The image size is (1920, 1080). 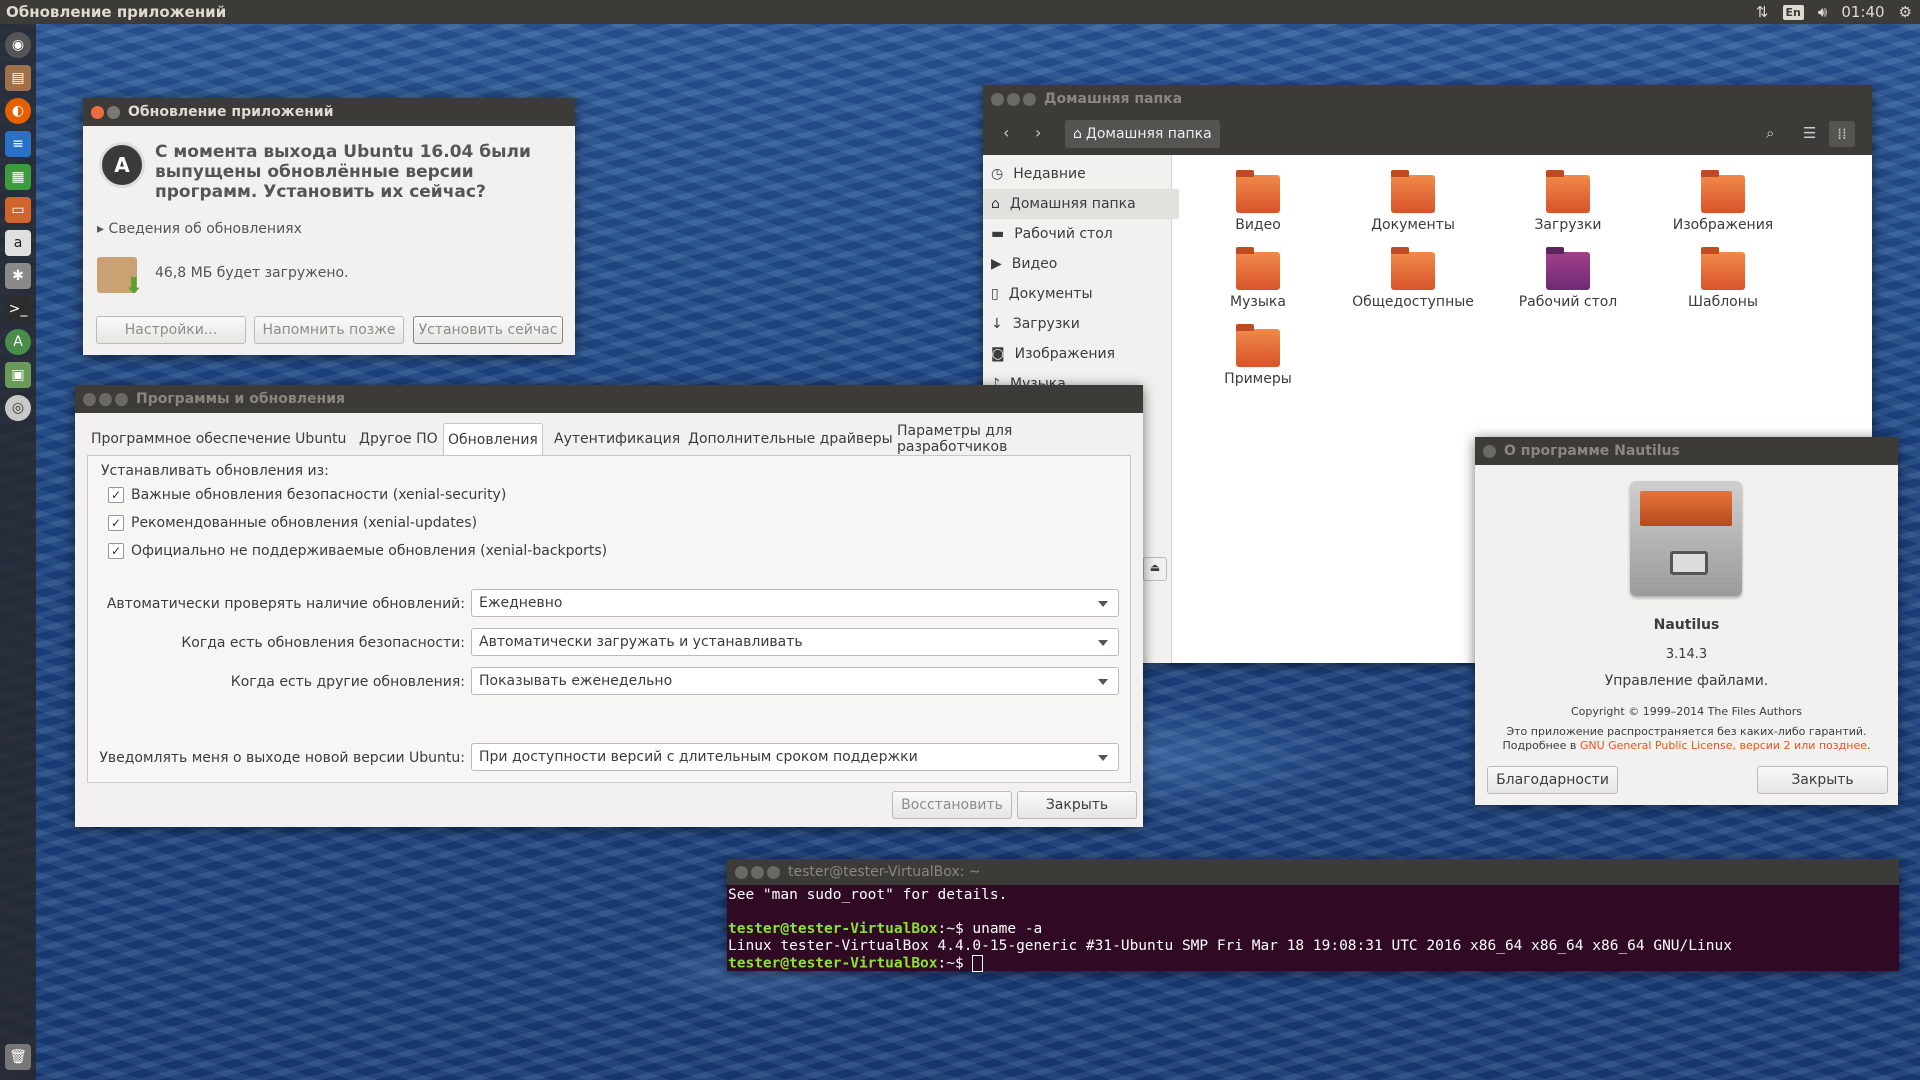 I want to click on folder-templates: Шаблоны, so click(x=1723, y=278).